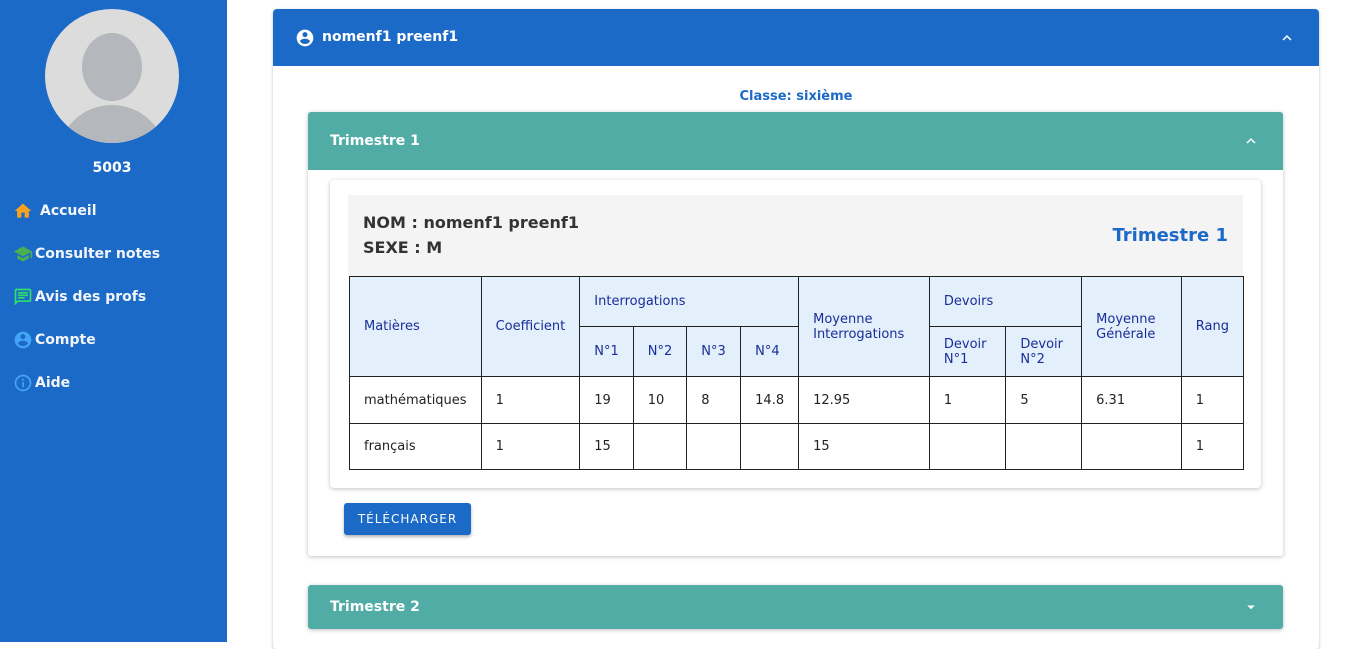 This screenshot has height=649, width=1364. I want to click on trimestre2-label: Trimestre 2, so click(375, 607).